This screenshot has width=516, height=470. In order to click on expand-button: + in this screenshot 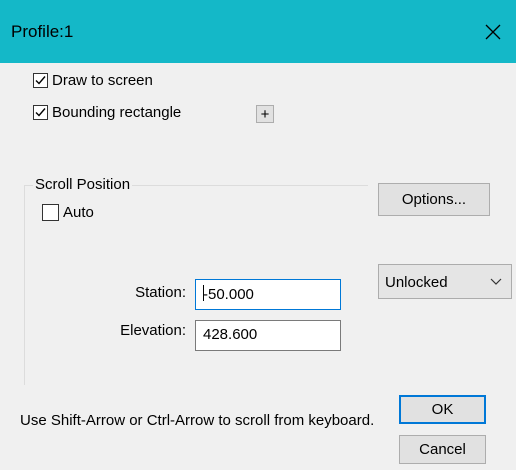, I will do `click(265, 114)`.